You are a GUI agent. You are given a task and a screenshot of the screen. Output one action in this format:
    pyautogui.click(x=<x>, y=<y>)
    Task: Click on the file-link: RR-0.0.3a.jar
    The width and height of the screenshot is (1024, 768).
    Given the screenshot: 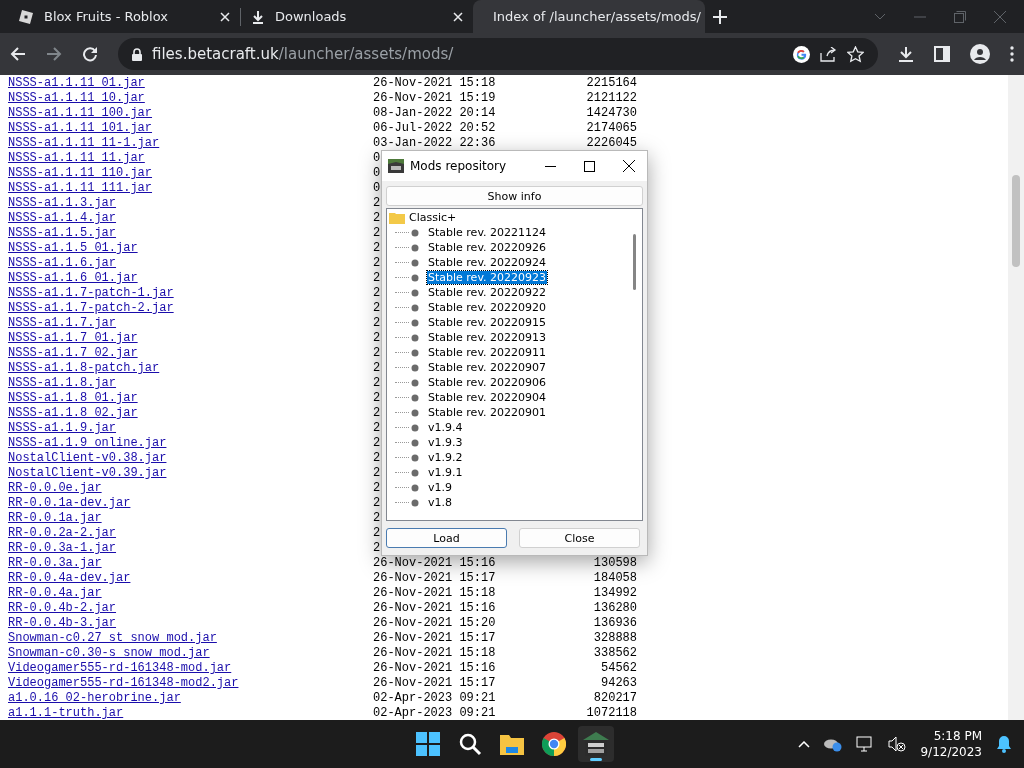 What is the action you would take?
    pyautogui.click(x=55, y=563)
    